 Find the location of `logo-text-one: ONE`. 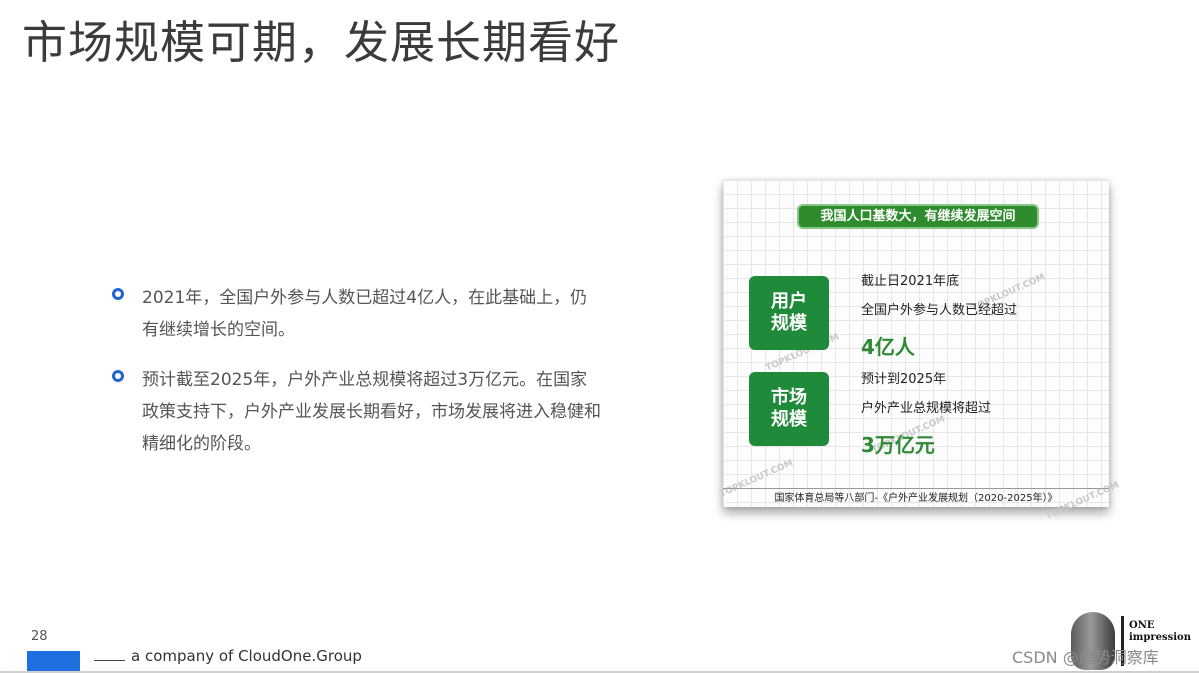

logo-text-one: ONE is located at coordinates (1142, 625).